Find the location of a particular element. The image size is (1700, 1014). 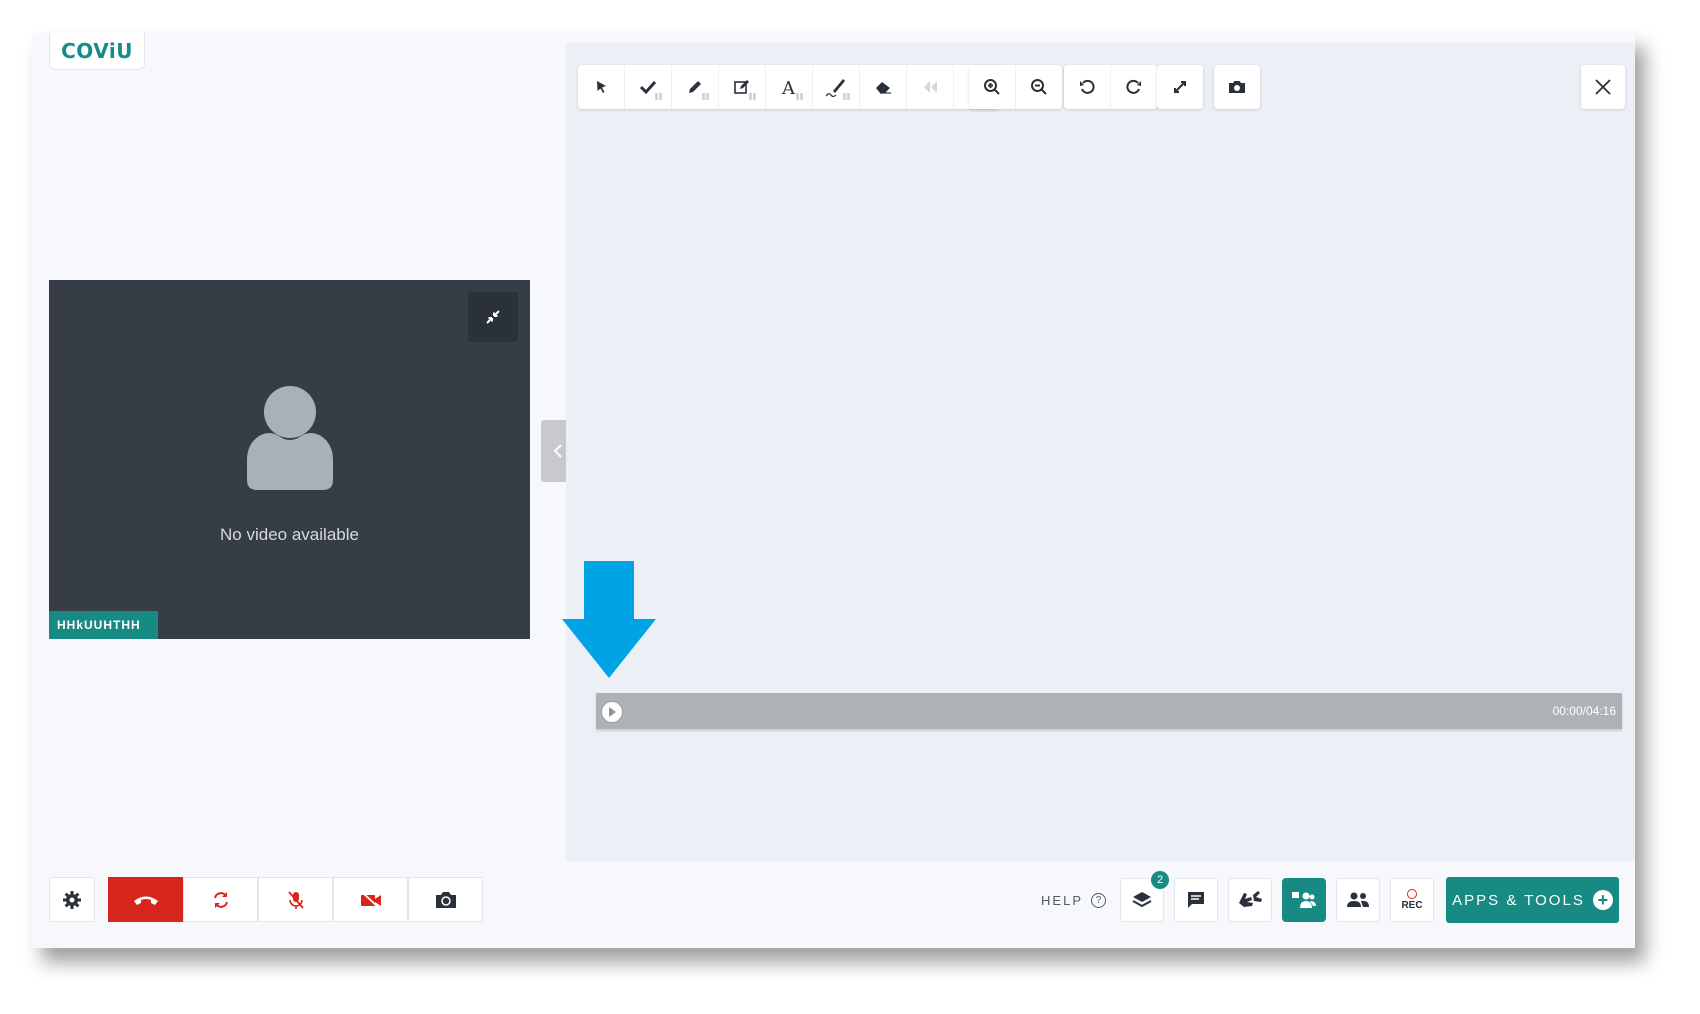

draw-tools: A is located at coordinates (789, 87).